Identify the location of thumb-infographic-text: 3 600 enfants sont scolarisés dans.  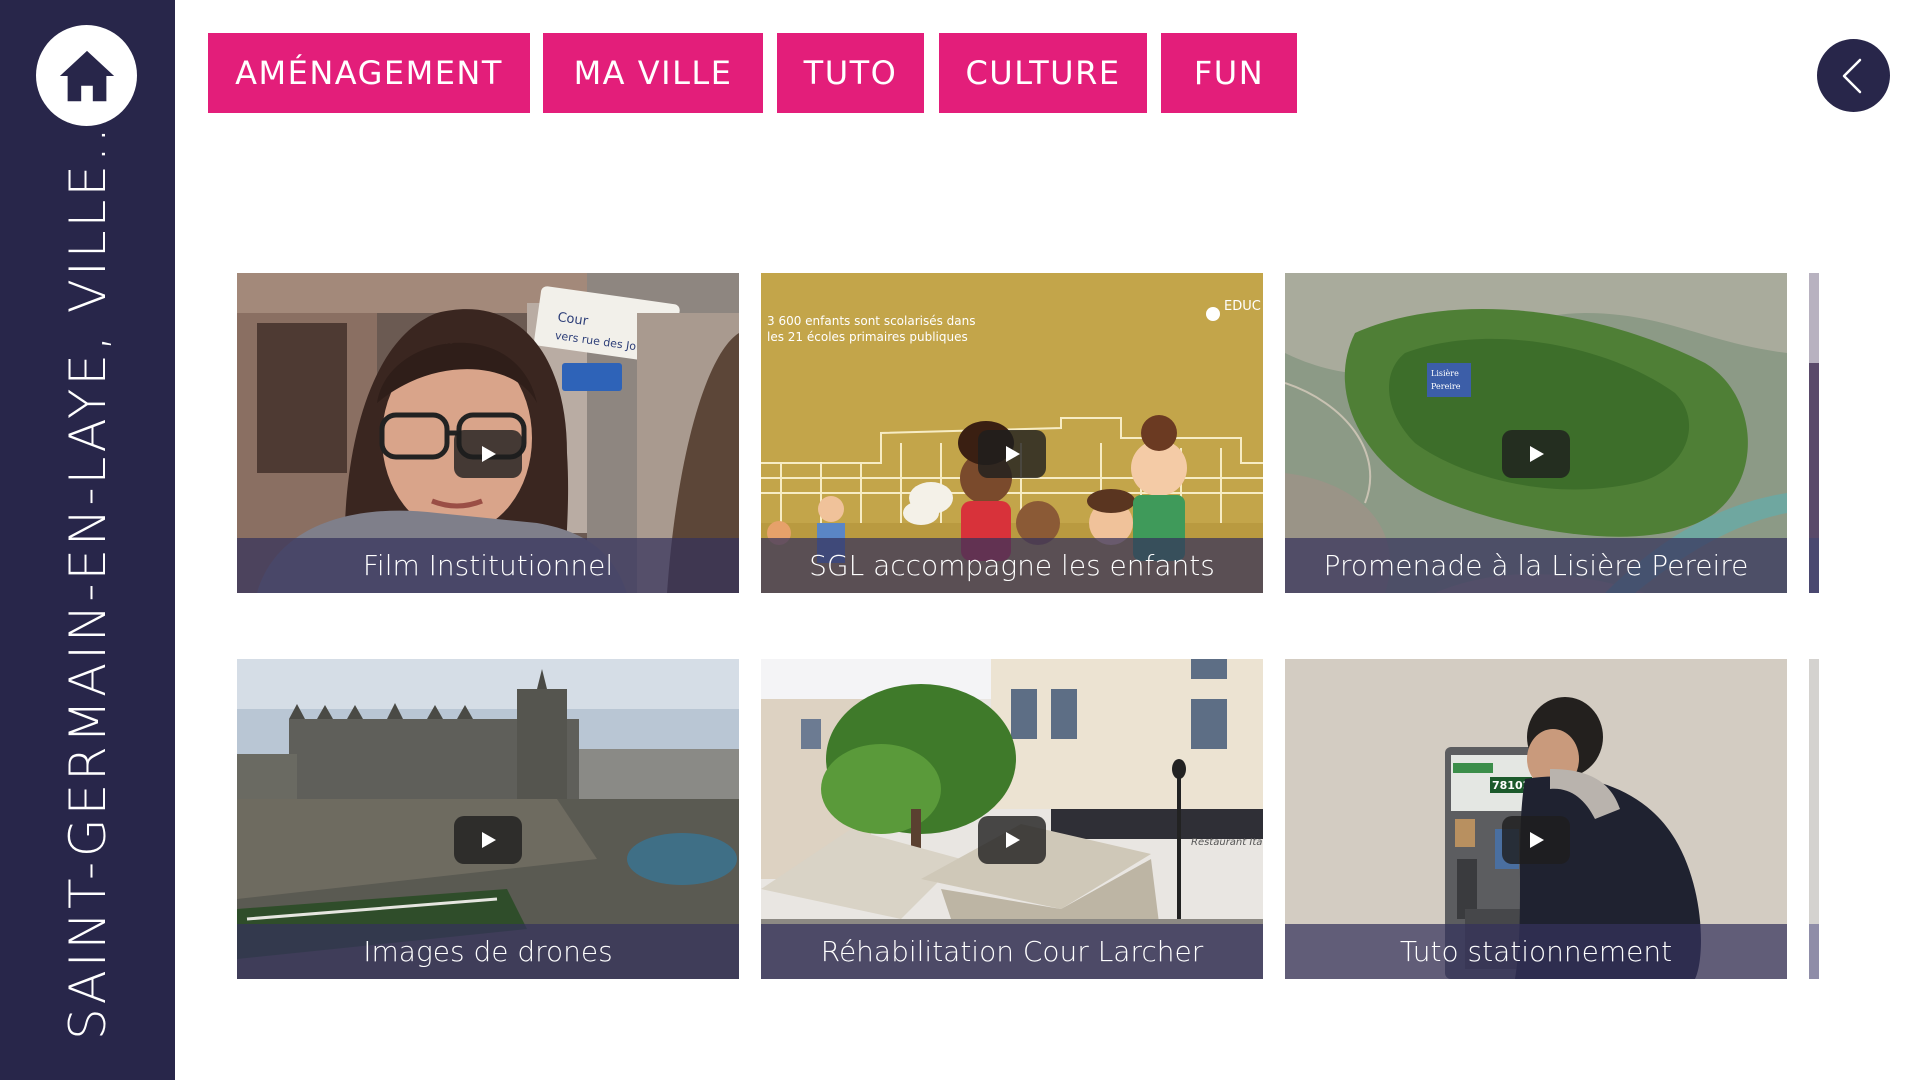
(871, 321).